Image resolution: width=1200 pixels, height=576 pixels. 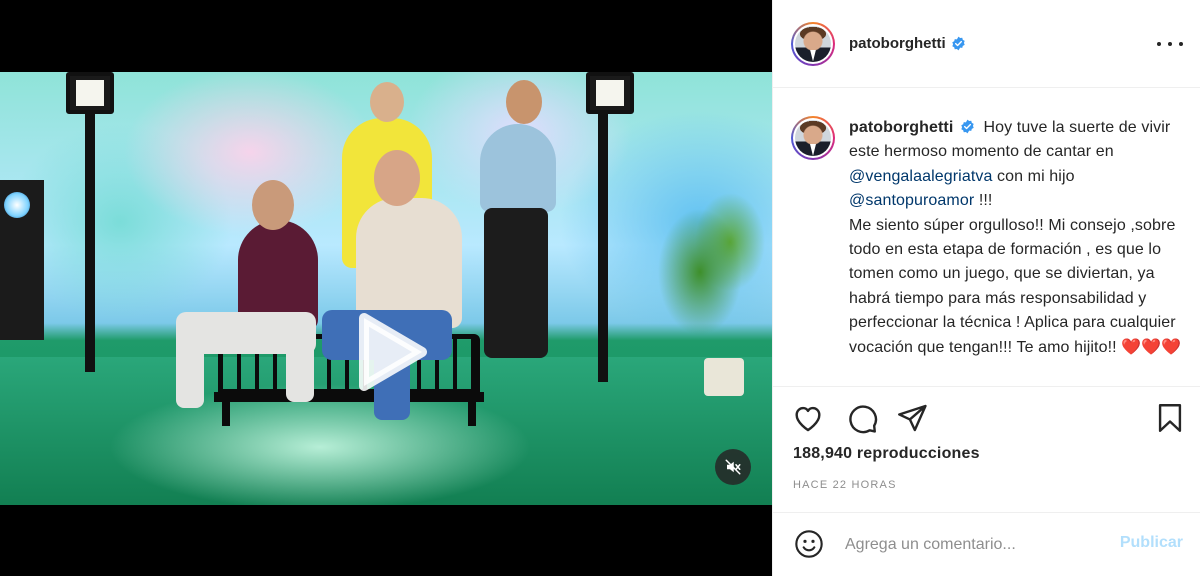 What do you see at coordinates (897, 43) in the screenshot?
I see `header-username: patoborghetti` at bounding box center [897, 43].